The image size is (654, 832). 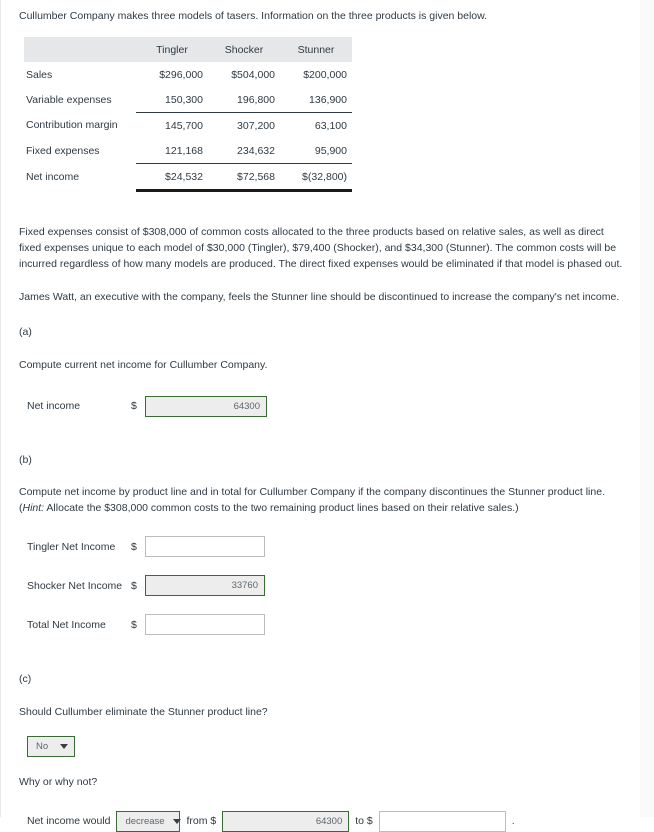 What do you see at coordinates (201, 821) in the screenshot?
I see `from-label: from $` at bounding box center [201, 821].